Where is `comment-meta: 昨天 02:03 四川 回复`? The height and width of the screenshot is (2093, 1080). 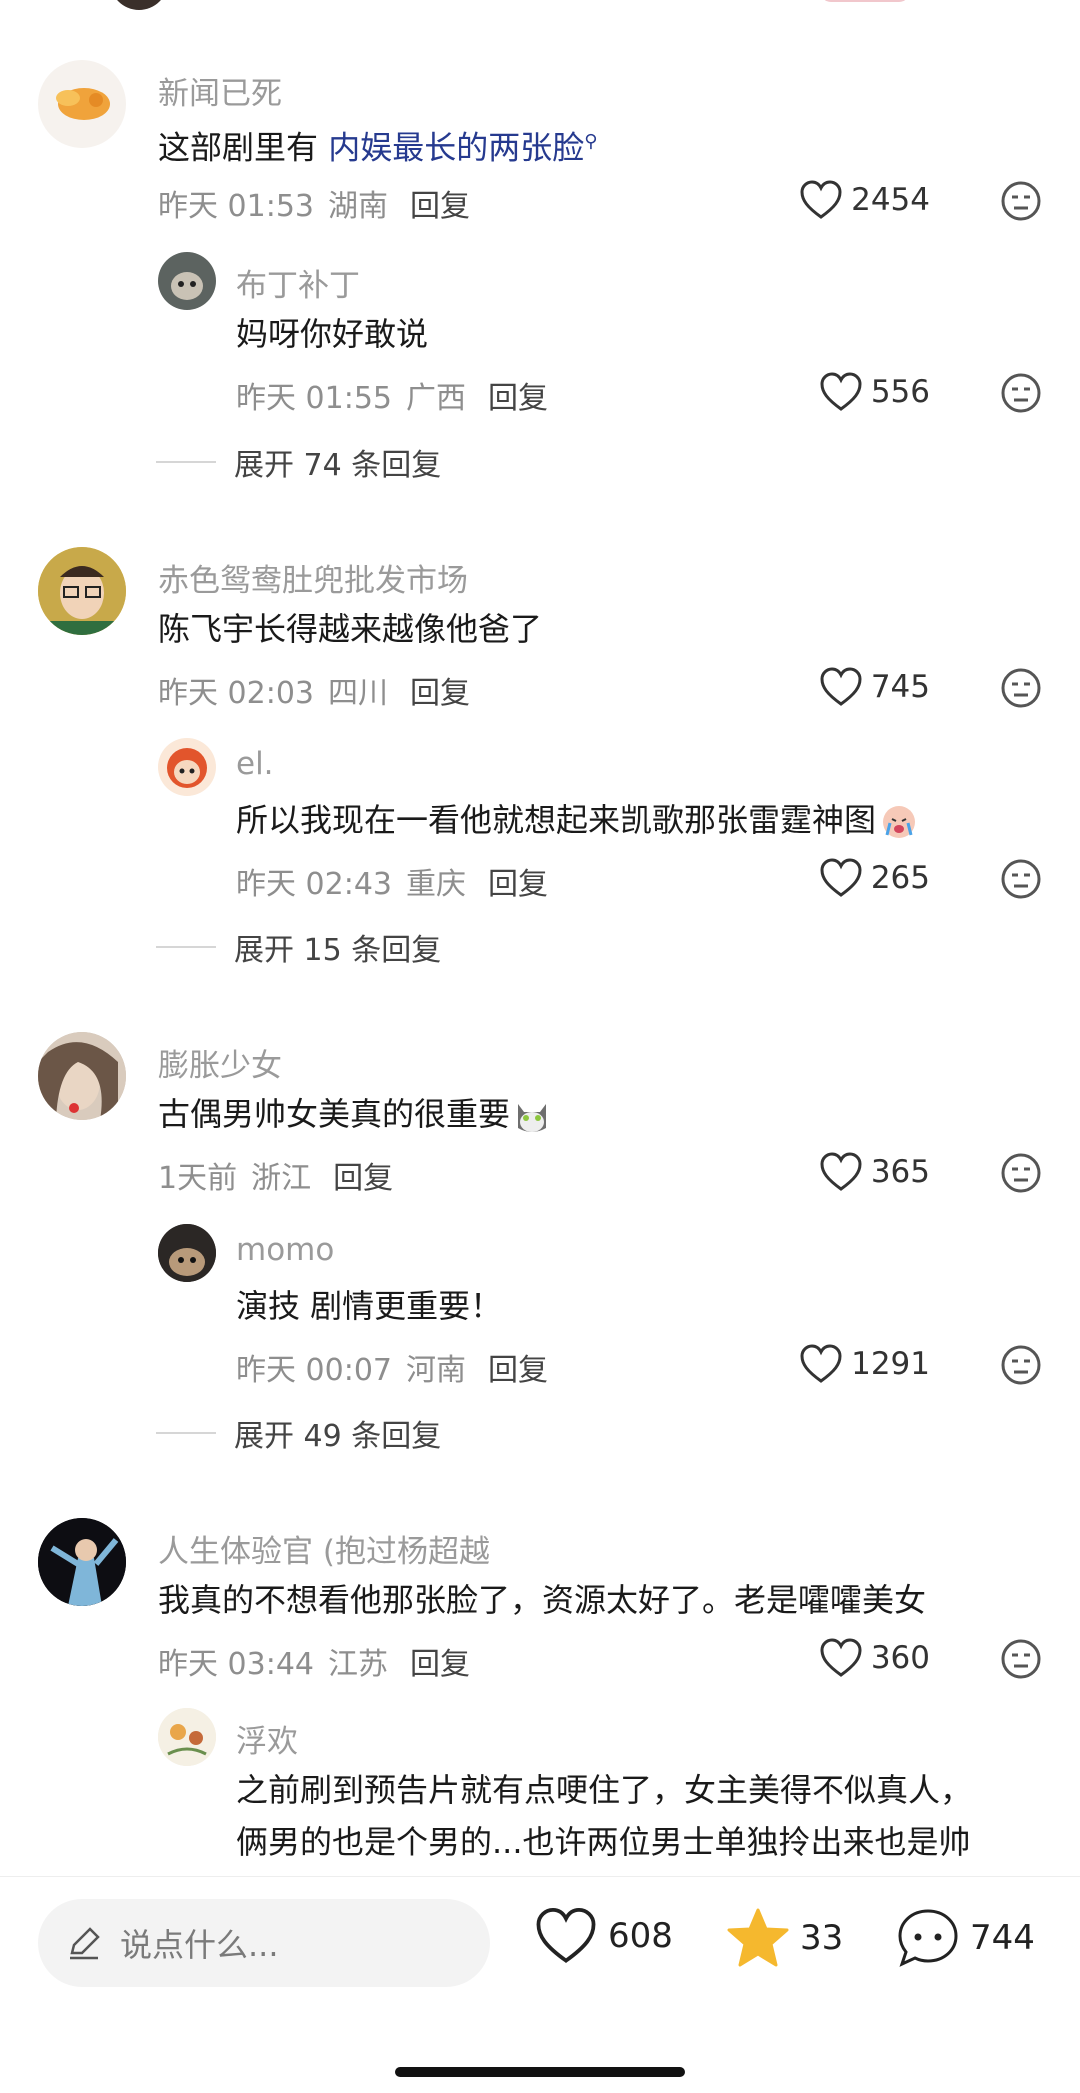 comment-meta: 昨天 02:03 四川 回复 is located at coordinates (314, 693).